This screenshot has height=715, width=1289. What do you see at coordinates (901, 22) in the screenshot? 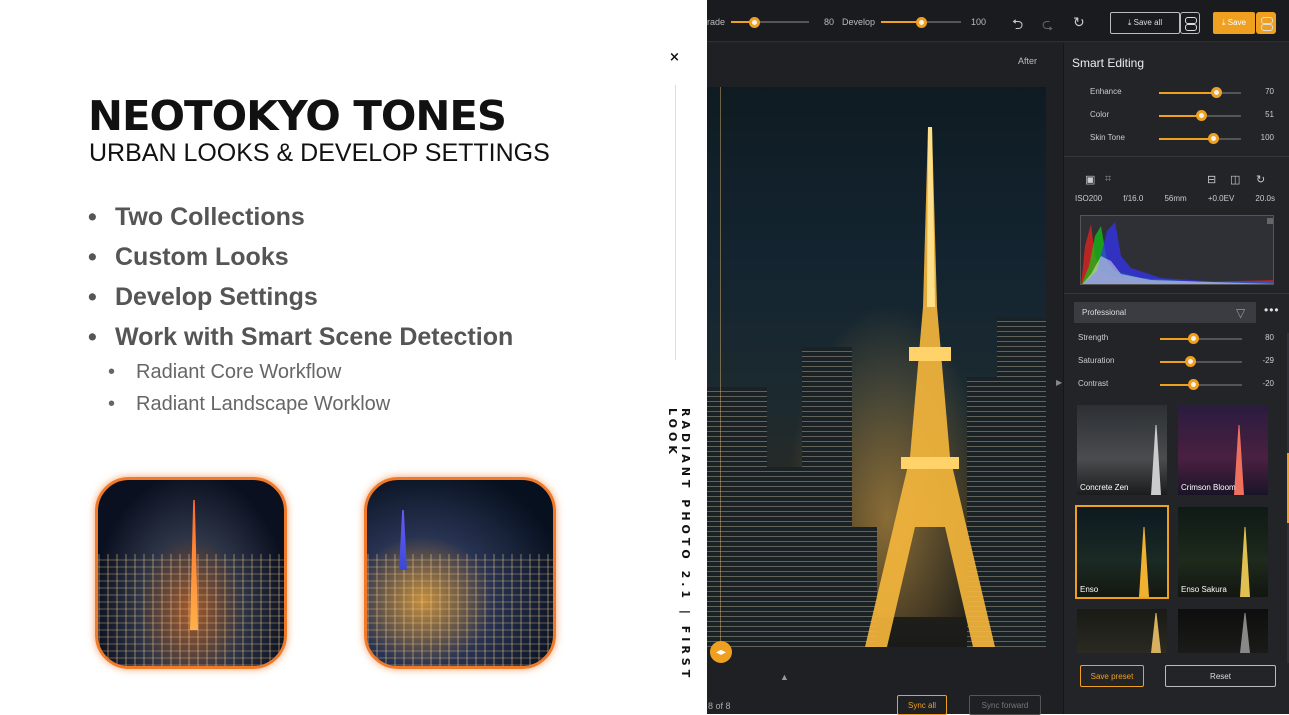
I see `develop-slider-fill` at bounding box center [901, 22].